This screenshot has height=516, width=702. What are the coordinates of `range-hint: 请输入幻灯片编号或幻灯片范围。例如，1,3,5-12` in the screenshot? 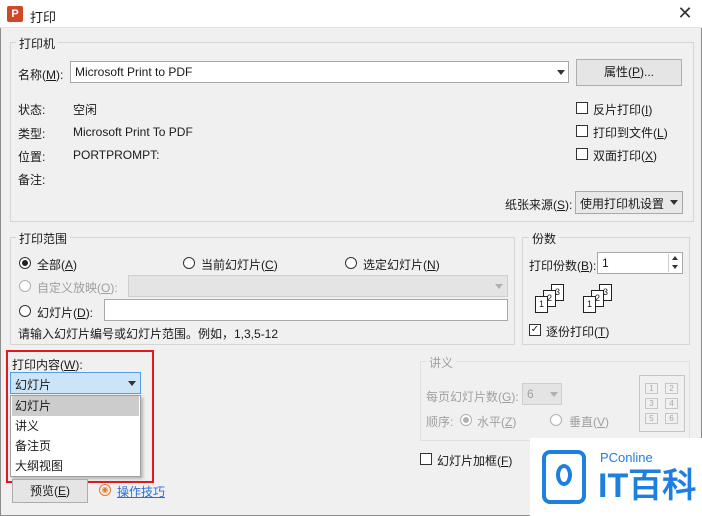 It's located at (148, 334).